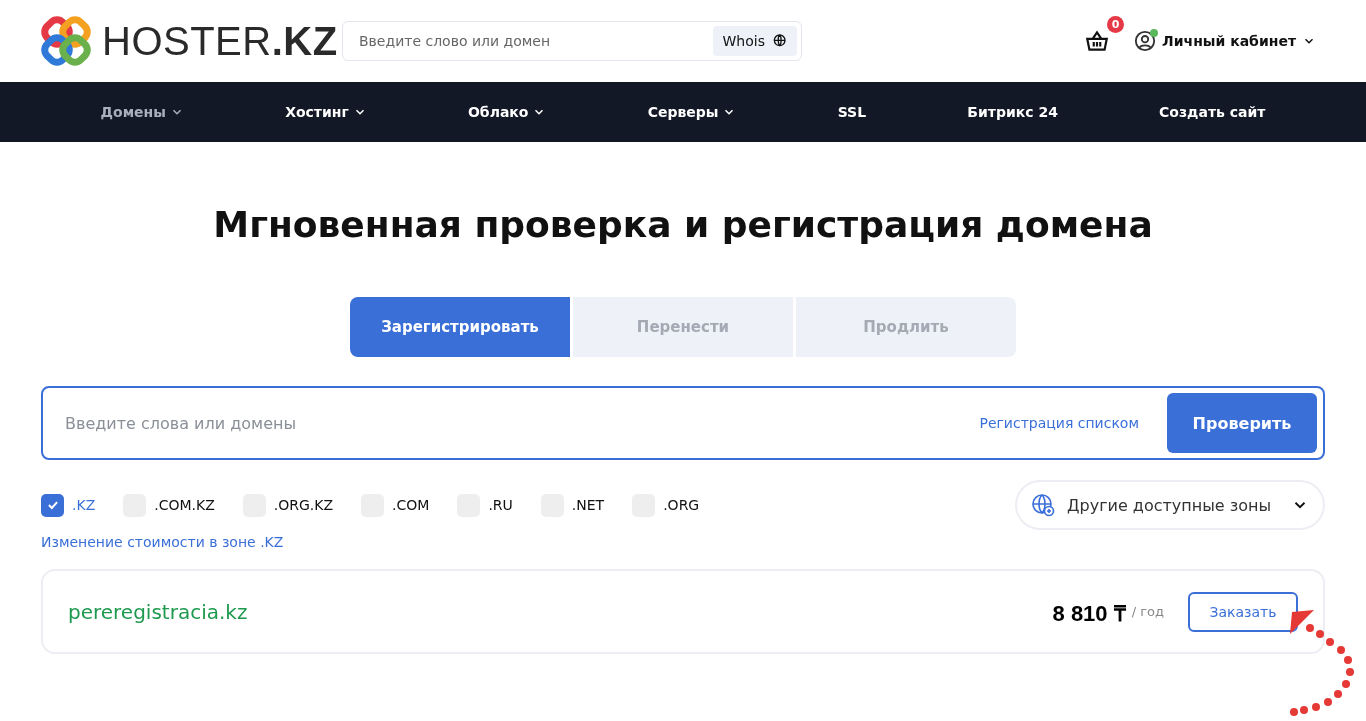  I want to click on nav-item: Создать сайт, so click(1212, 112).